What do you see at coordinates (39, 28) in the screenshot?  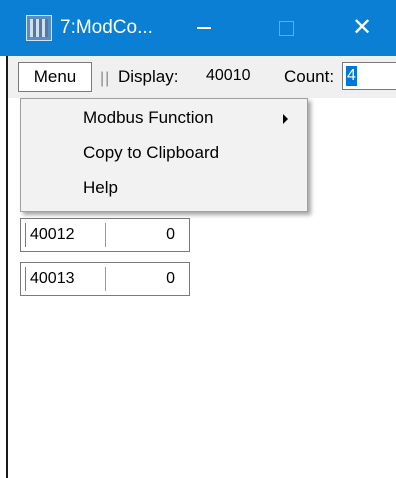 I see `app-icon` at bounding box center [39, 28].